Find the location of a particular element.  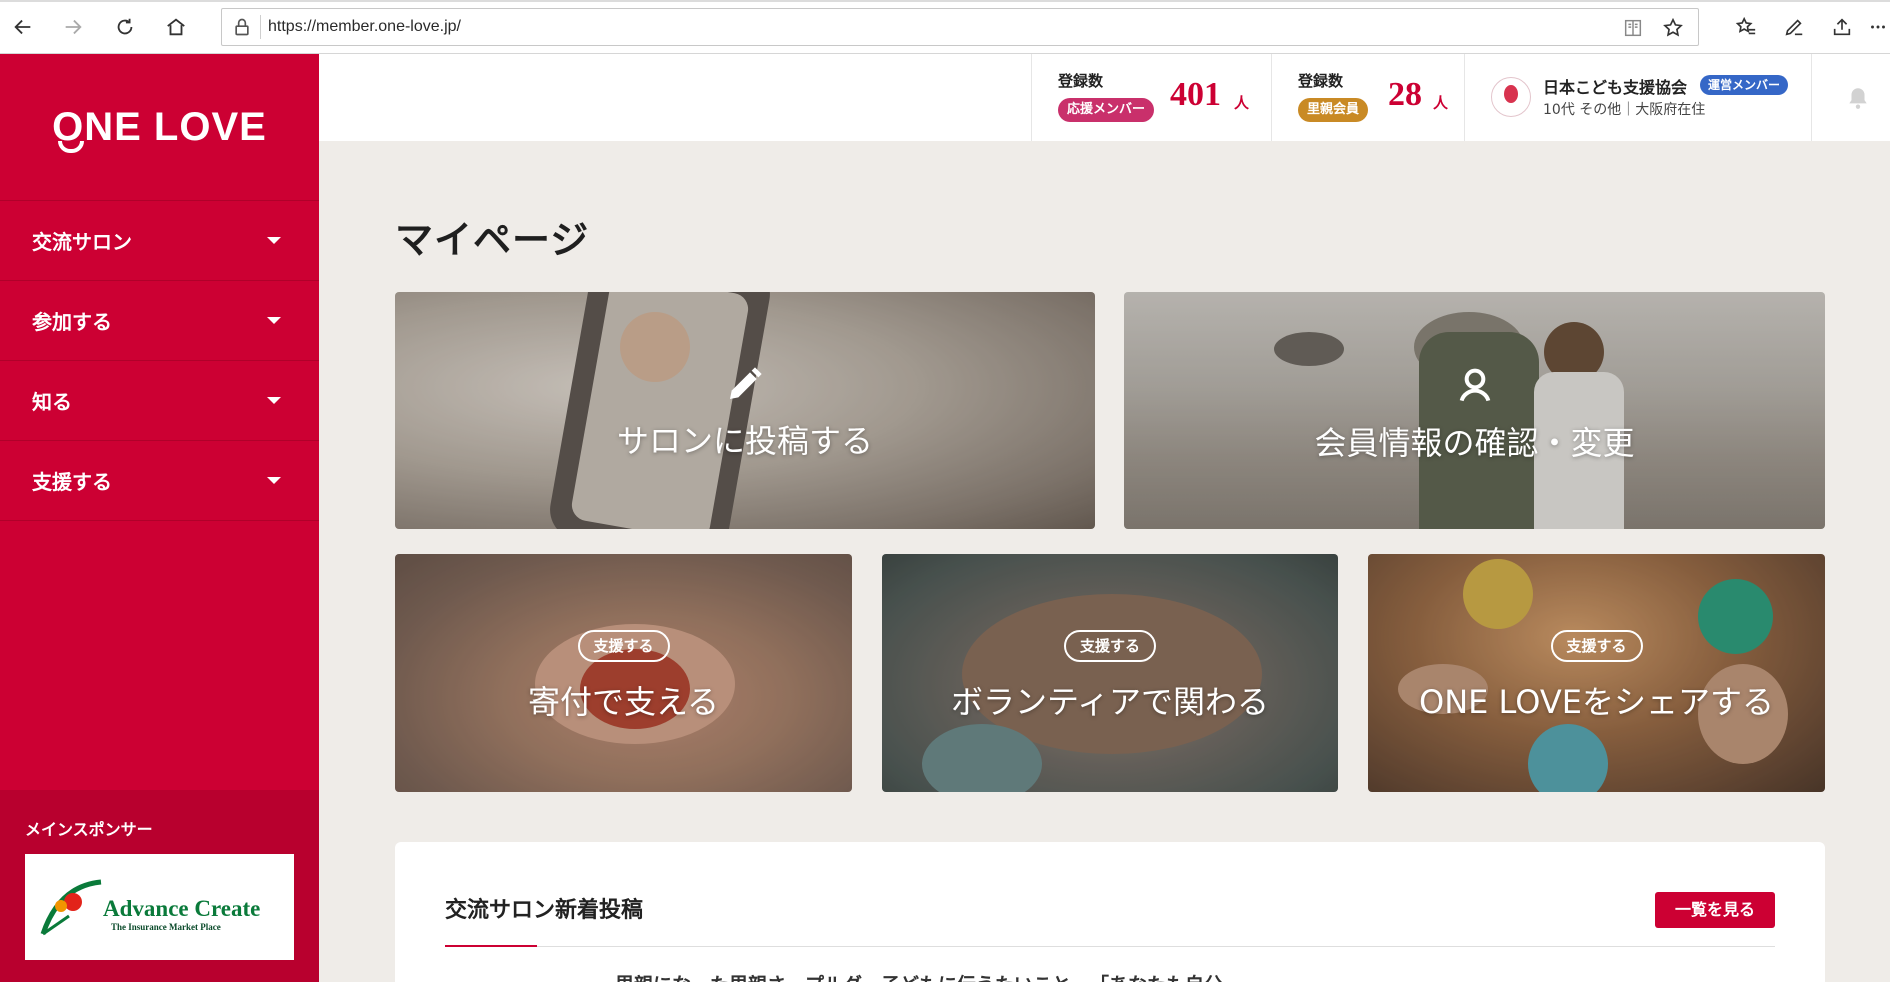

refresh-icon is located at coordinates (125, 26).